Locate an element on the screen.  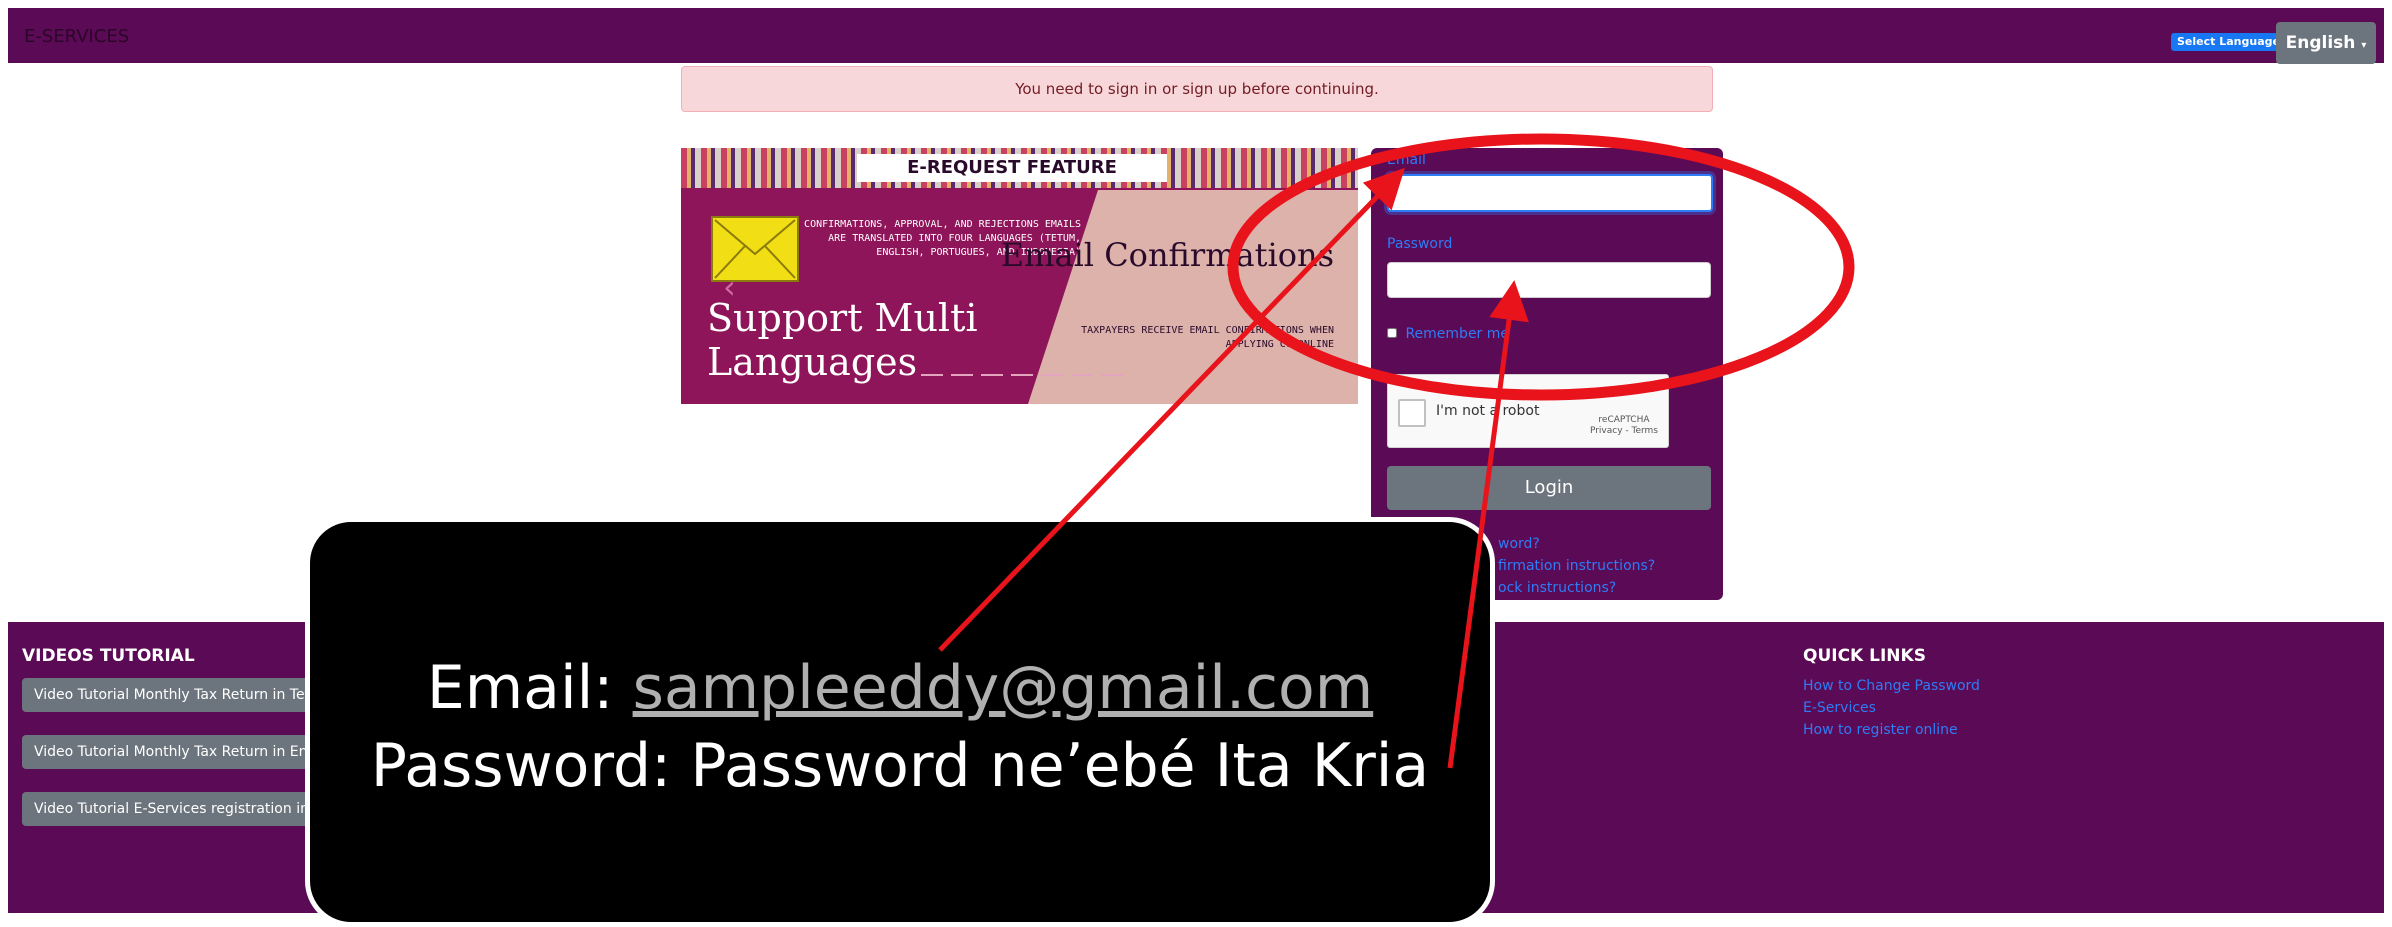
quick-links-heading: QUICK LINKS is located at coordinates (1864, 656).